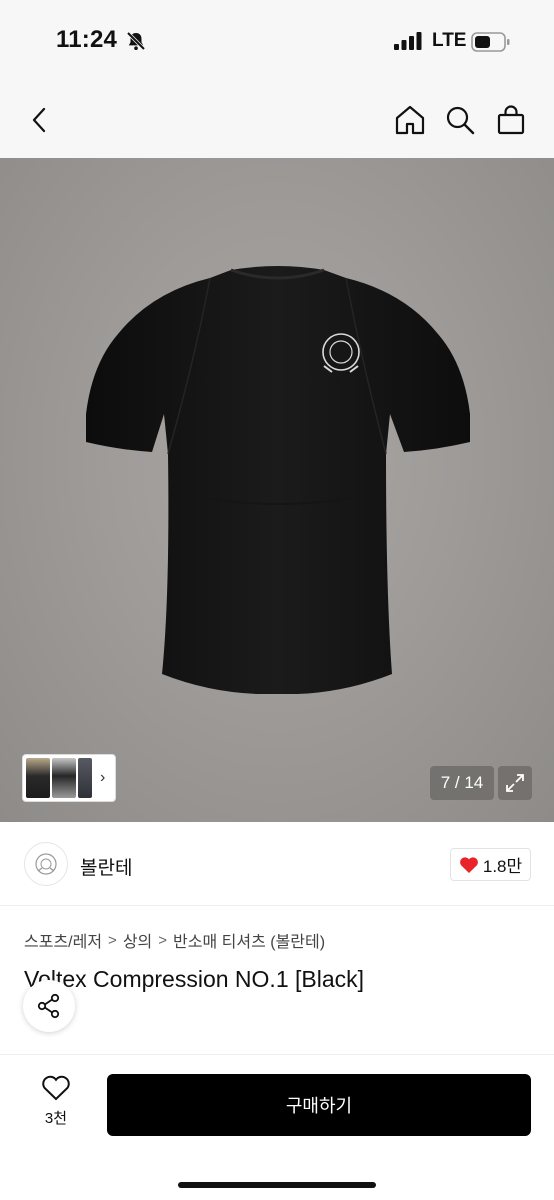 Image resolution: width=554 pixels, height=1200 pixels. I want to click on home-button, so click(410, 120).